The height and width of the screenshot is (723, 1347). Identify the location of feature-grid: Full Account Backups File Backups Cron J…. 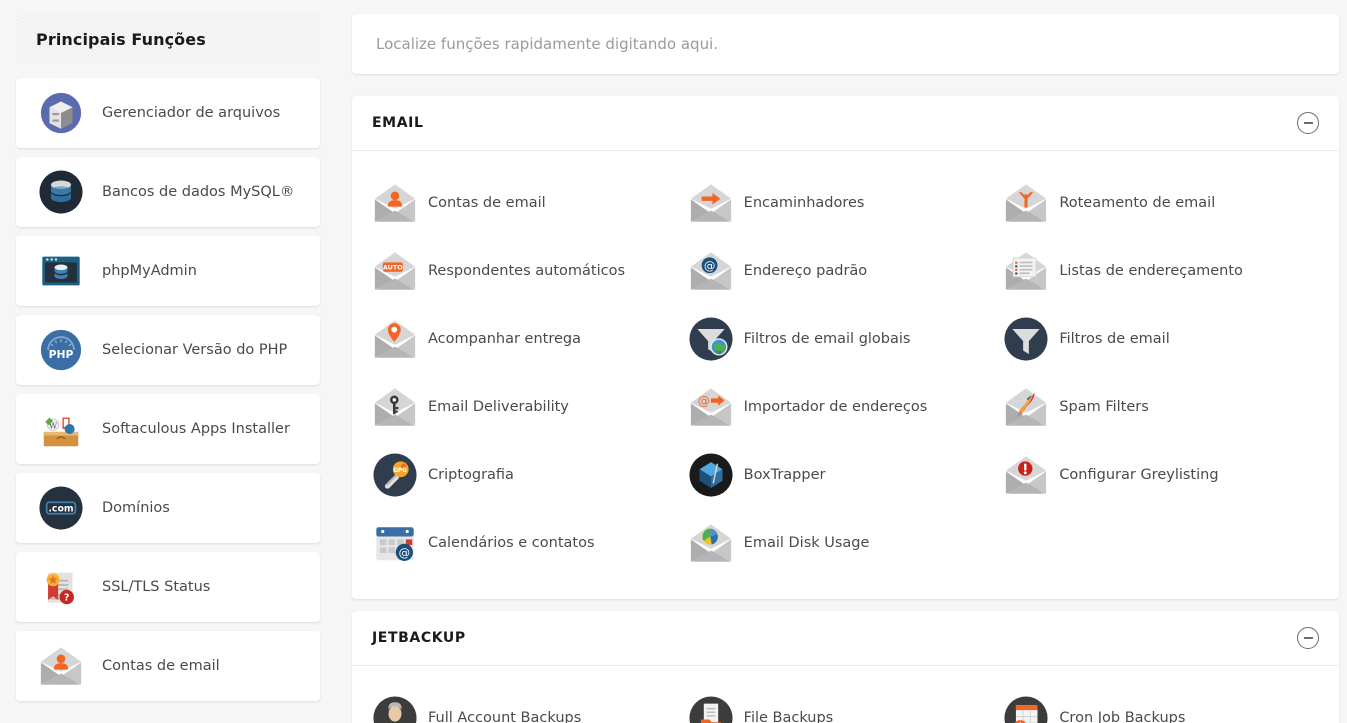
(845, 703).